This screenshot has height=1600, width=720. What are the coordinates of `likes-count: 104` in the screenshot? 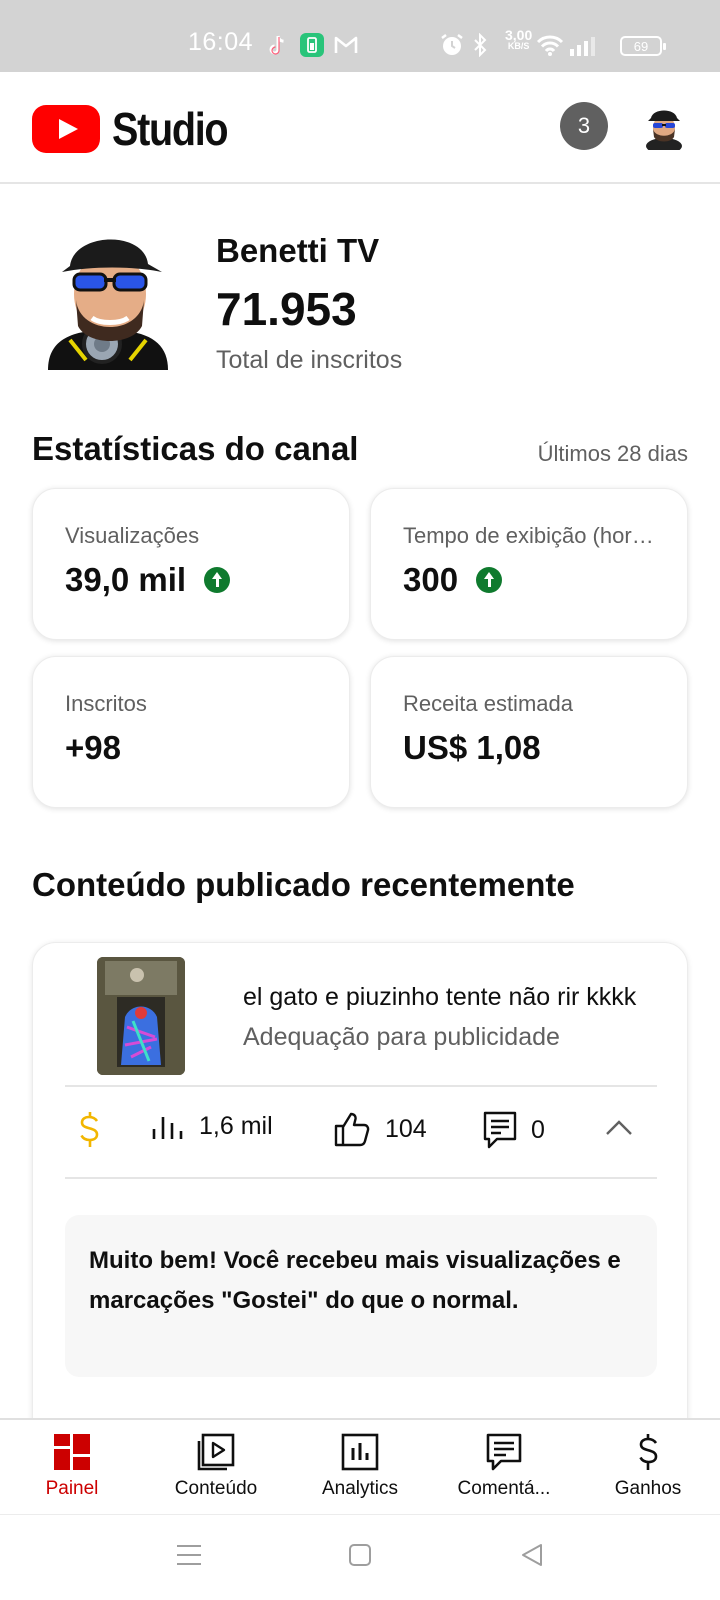 It's located at (406, 1128).